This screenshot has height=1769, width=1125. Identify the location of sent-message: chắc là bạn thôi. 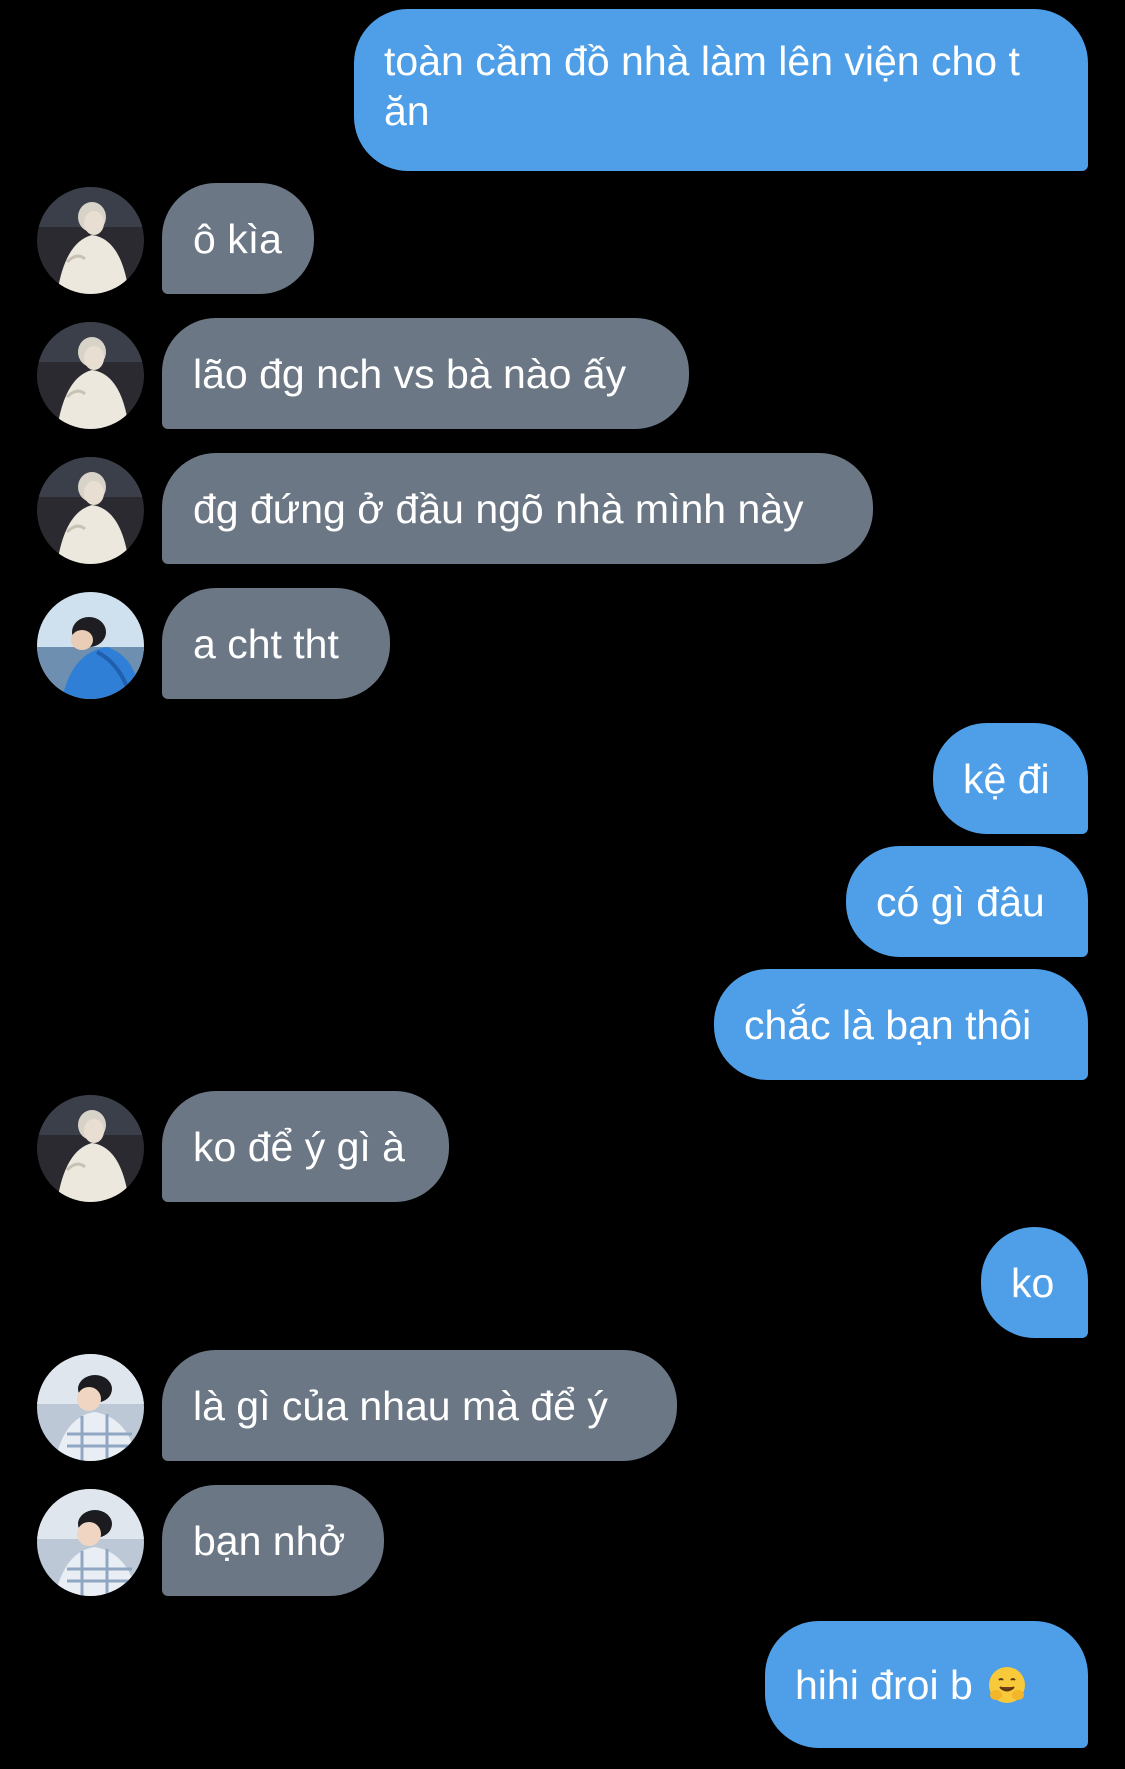
(901, 1024).